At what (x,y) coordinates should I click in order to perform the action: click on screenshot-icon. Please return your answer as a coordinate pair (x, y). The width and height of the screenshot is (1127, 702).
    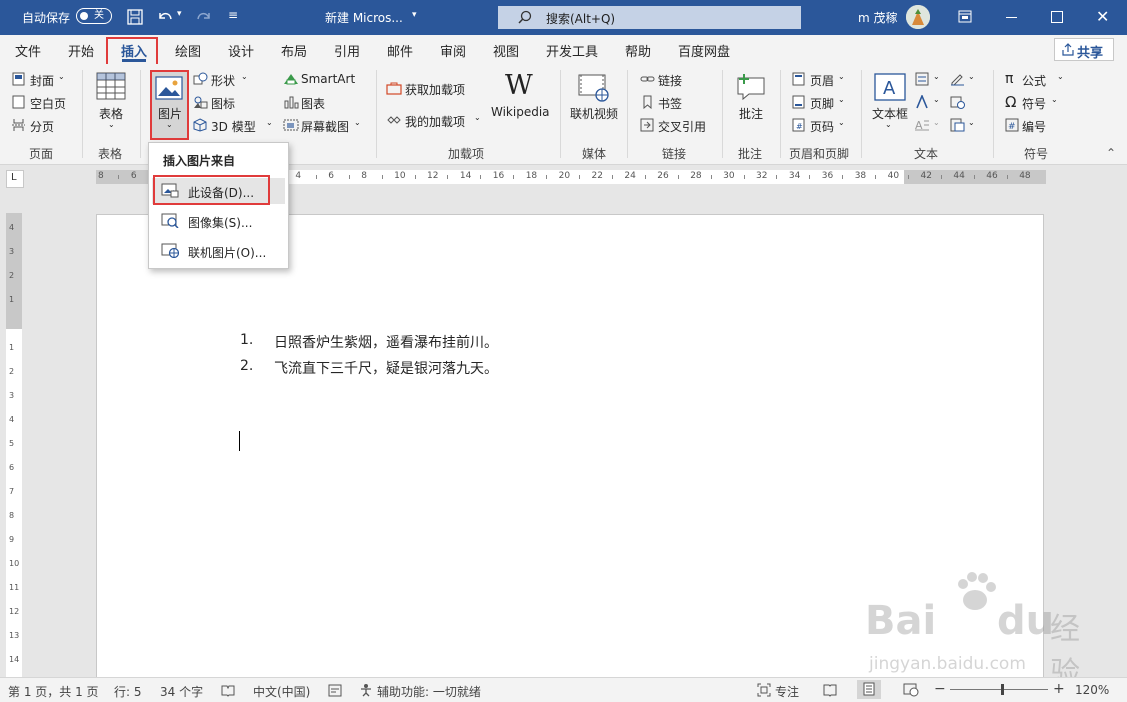
    Looking at the image, I should click on (291, 125).